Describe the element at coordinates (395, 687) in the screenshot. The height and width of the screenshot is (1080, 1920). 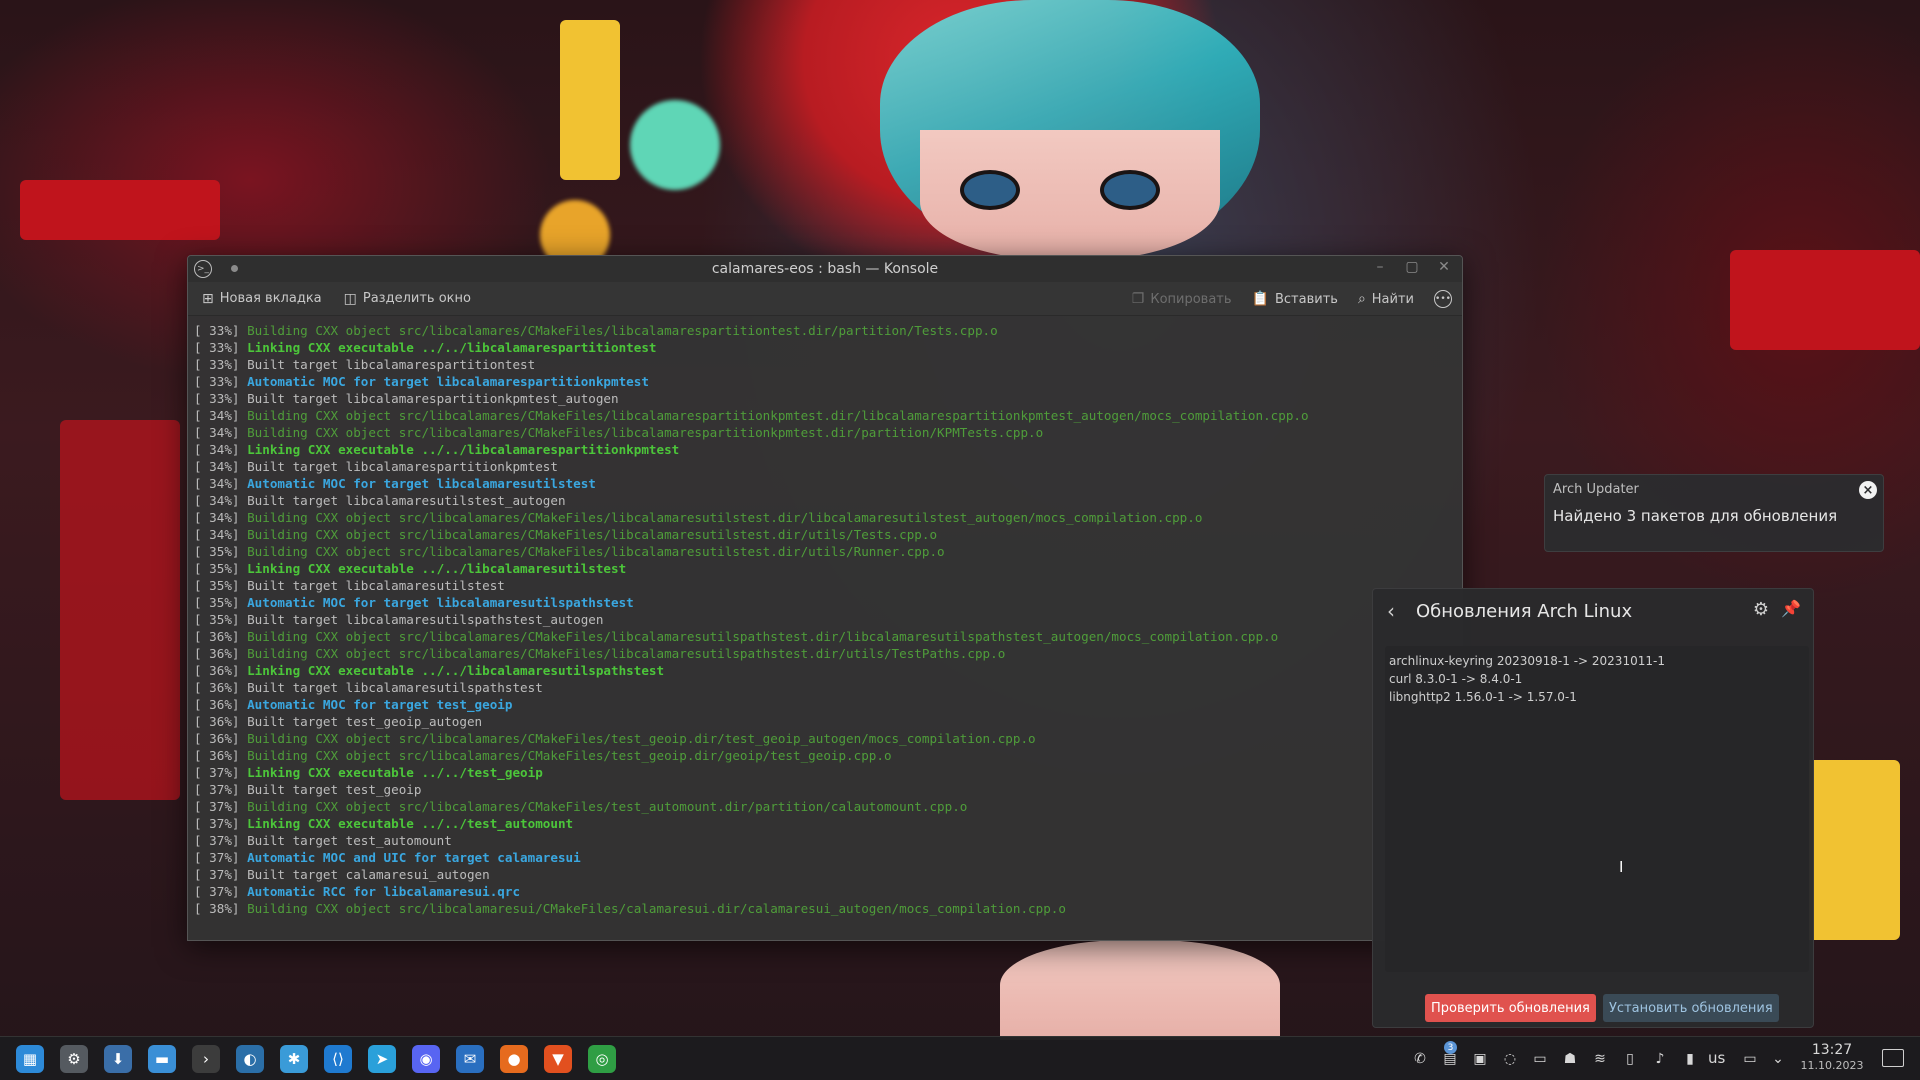
I see `build-message: Built target libcalamaresutilspathstest` at that location.